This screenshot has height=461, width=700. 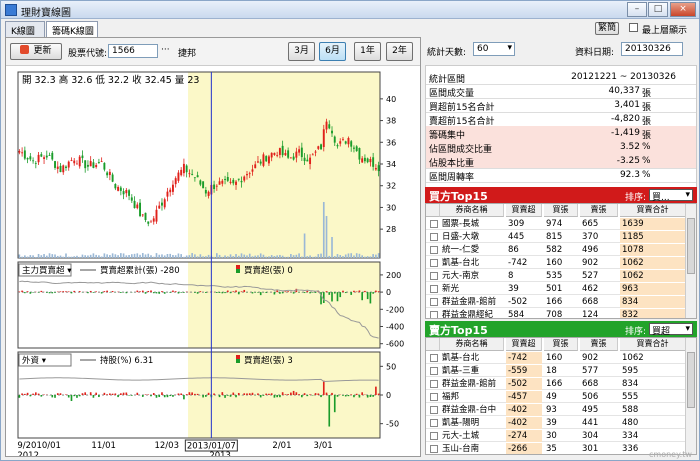 What do you see at coordinates (556, 237) in the screenshot?
I see `table-row: 日盛-大墩 445 815 370 1185` at bounding box center [556, 237].